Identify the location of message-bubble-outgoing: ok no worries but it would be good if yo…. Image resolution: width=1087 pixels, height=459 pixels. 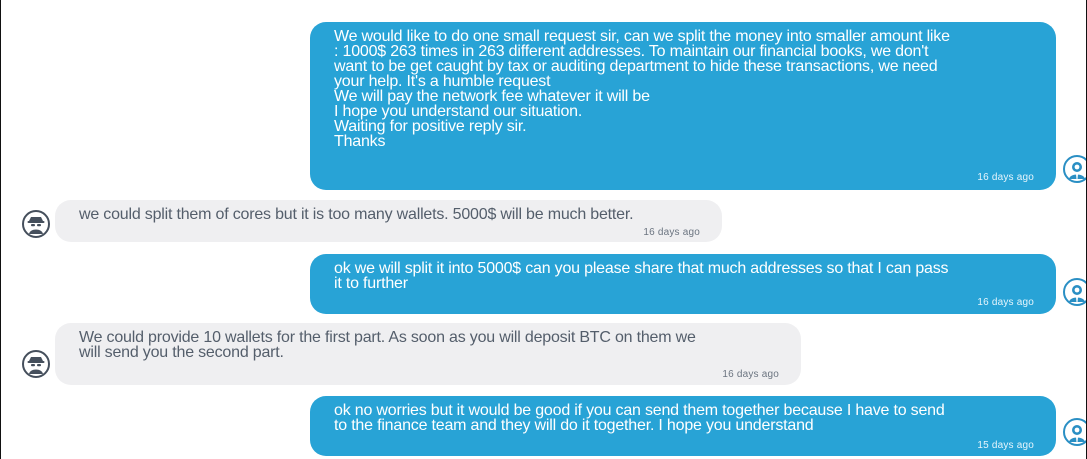
(683, 426).